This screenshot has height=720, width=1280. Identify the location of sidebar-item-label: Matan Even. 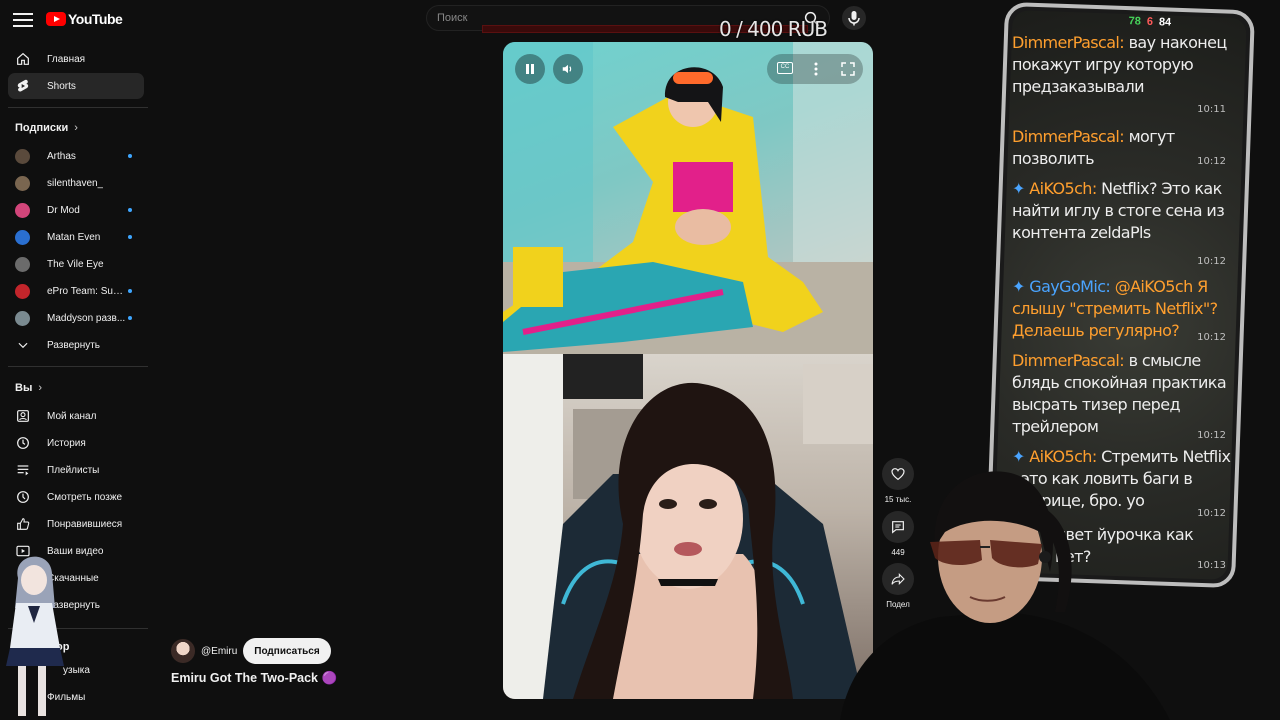
(74, 237).